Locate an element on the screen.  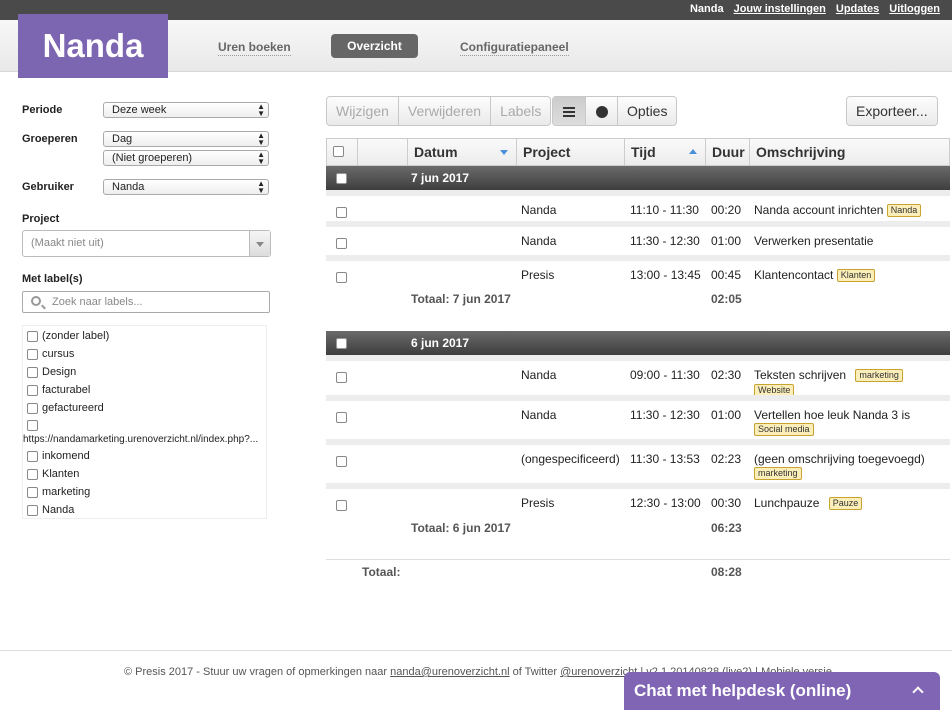
tab-configuratiepaneel: Configuratiepaneel is located at coordinates (514, 46).